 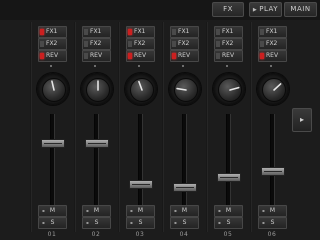 I want to click on solo-label: S, so click(x=184, y=222).